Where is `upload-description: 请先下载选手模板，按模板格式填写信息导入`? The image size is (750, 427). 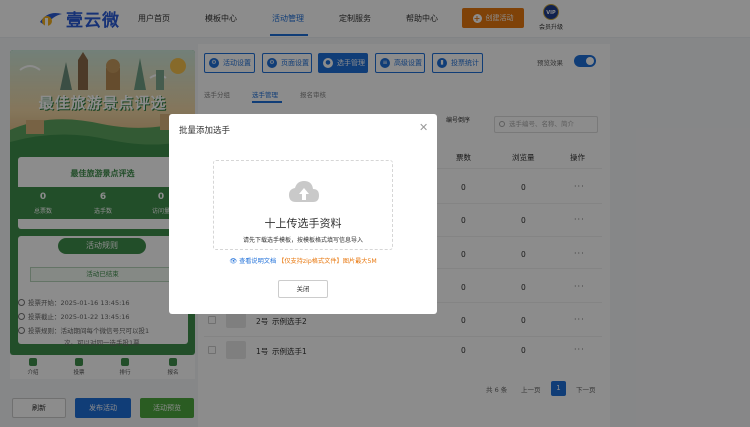
upload-description: 请先下载选手模板，按模板格式填写信息导入 is located at coordinates (302, 240).